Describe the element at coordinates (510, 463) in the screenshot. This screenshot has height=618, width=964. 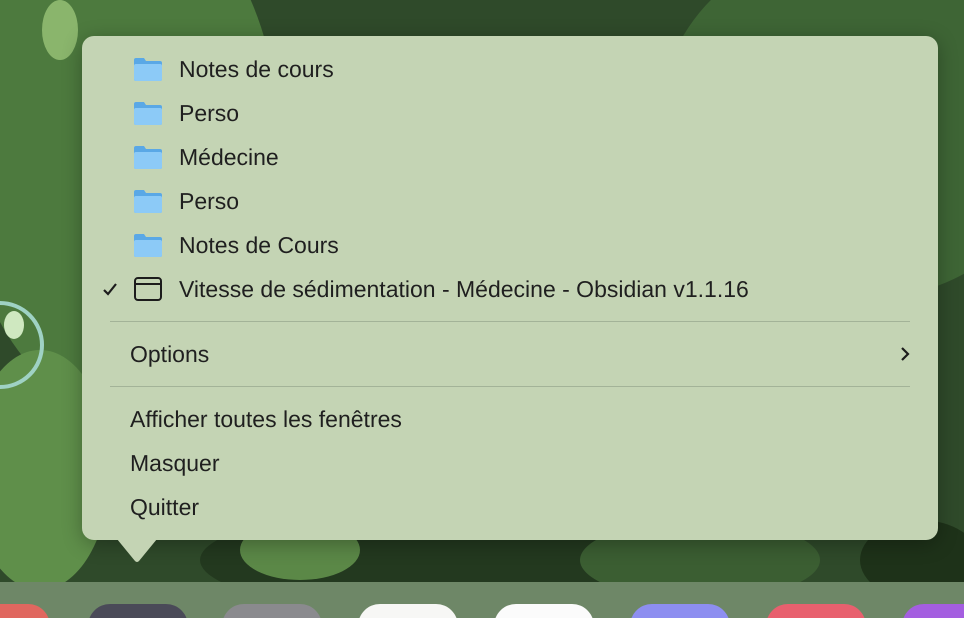
I see `menu-item: Masquer` at that location.